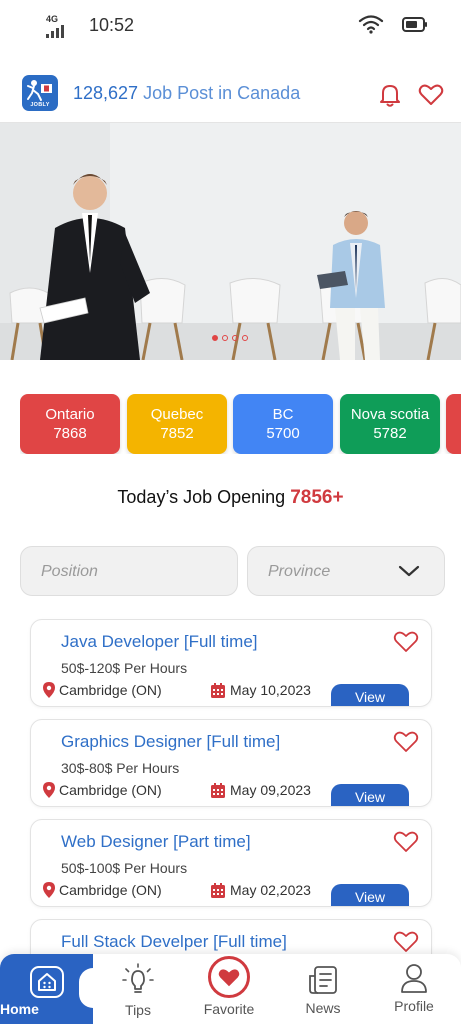 The image size is (461, 1024). I want to click on page-title: 128,627 Job Post in Canada, so click(186, 93).